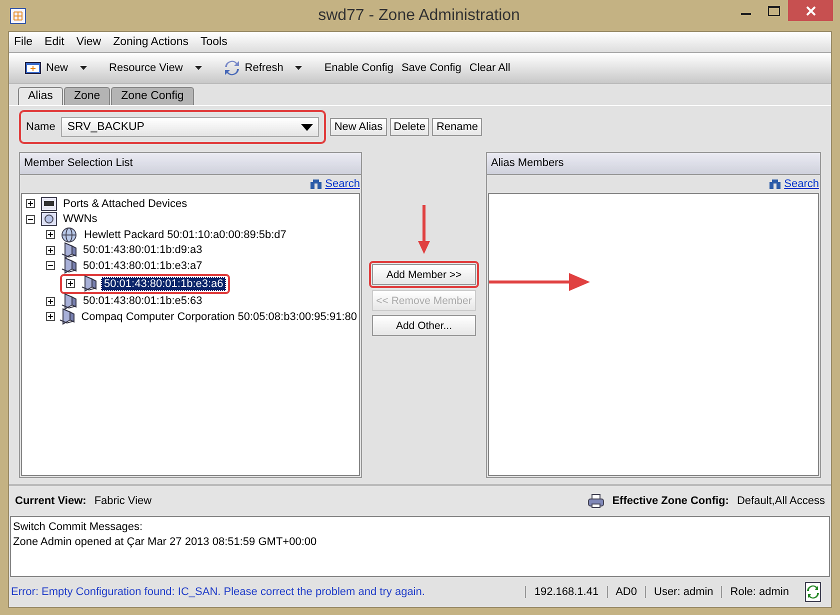  What do you see at coordinates (813, 592) in the screenshot?
I see `refresh-status-icon` at bounding box center [813, 592].